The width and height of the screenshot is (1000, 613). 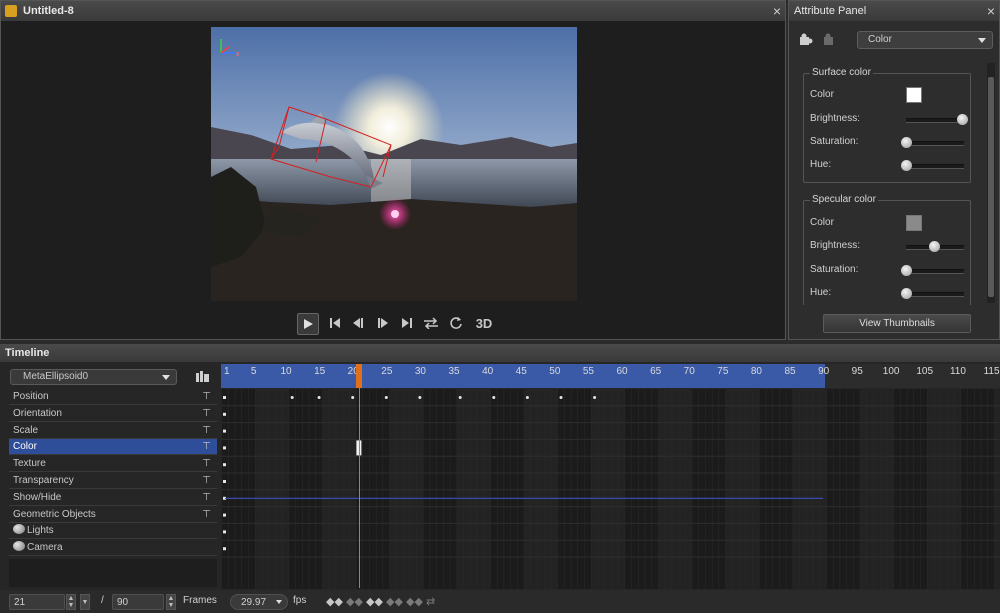 I want to click on svg-text: x, so click(x=238, y=54).